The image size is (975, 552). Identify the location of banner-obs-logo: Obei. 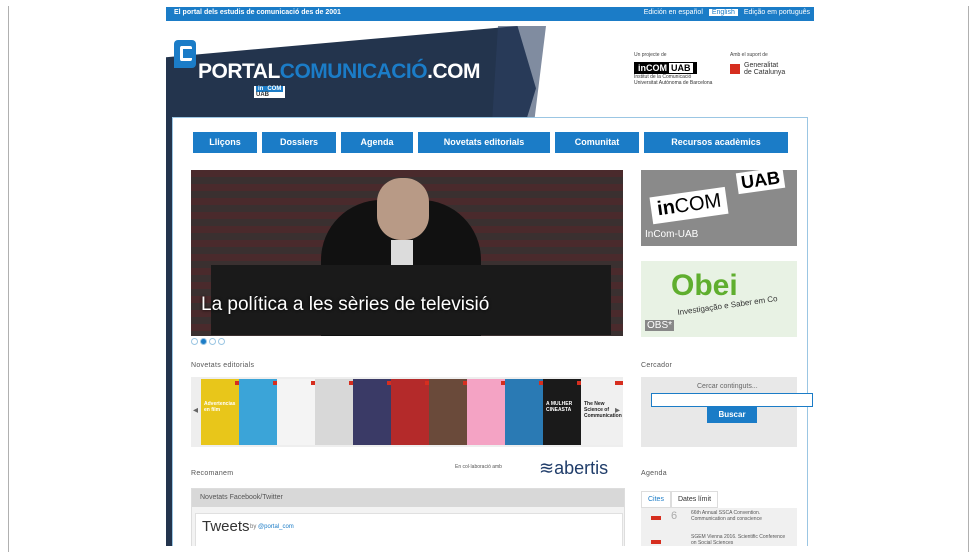
(704, 285).